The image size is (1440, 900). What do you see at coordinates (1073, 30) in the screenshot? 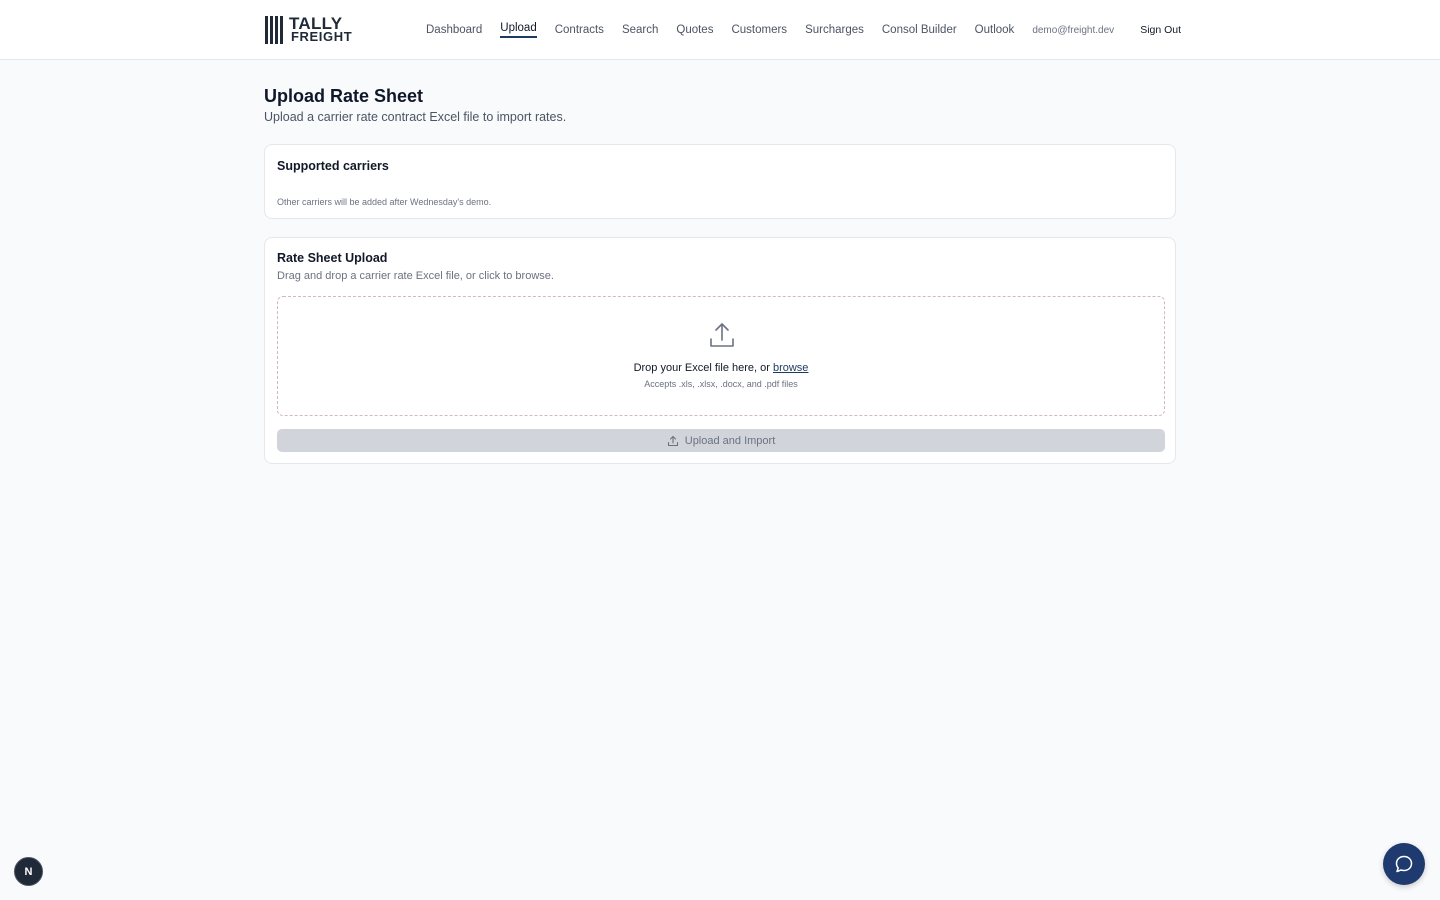
I see `user-email: demo@freight.dev` at bounding box center [1073, 30].